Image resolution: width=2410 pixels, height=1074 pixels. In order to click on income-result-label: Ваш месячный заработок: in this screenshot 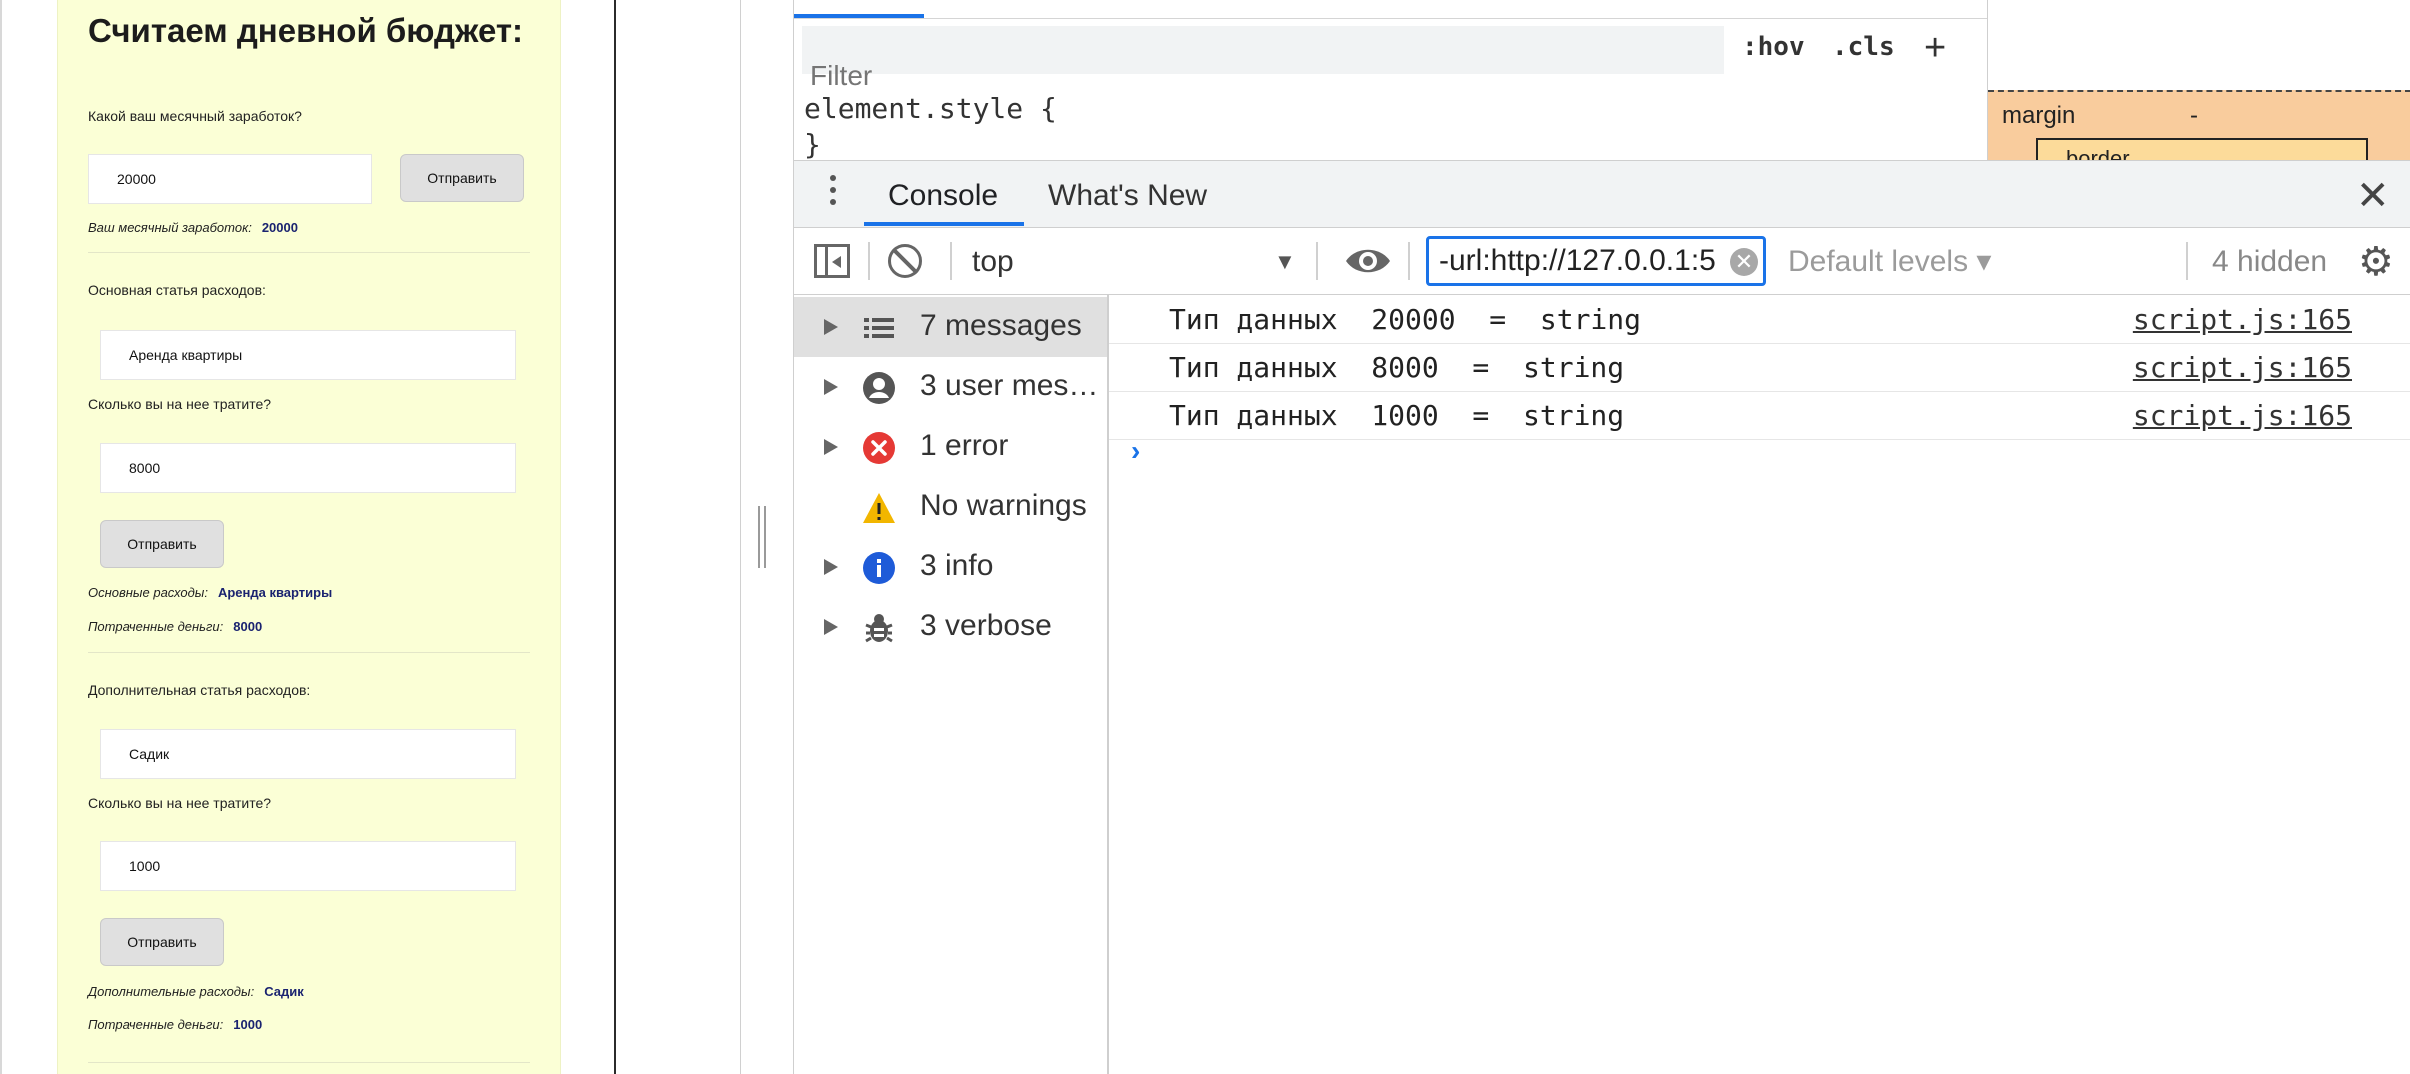, I will do `click(170, 227)`.